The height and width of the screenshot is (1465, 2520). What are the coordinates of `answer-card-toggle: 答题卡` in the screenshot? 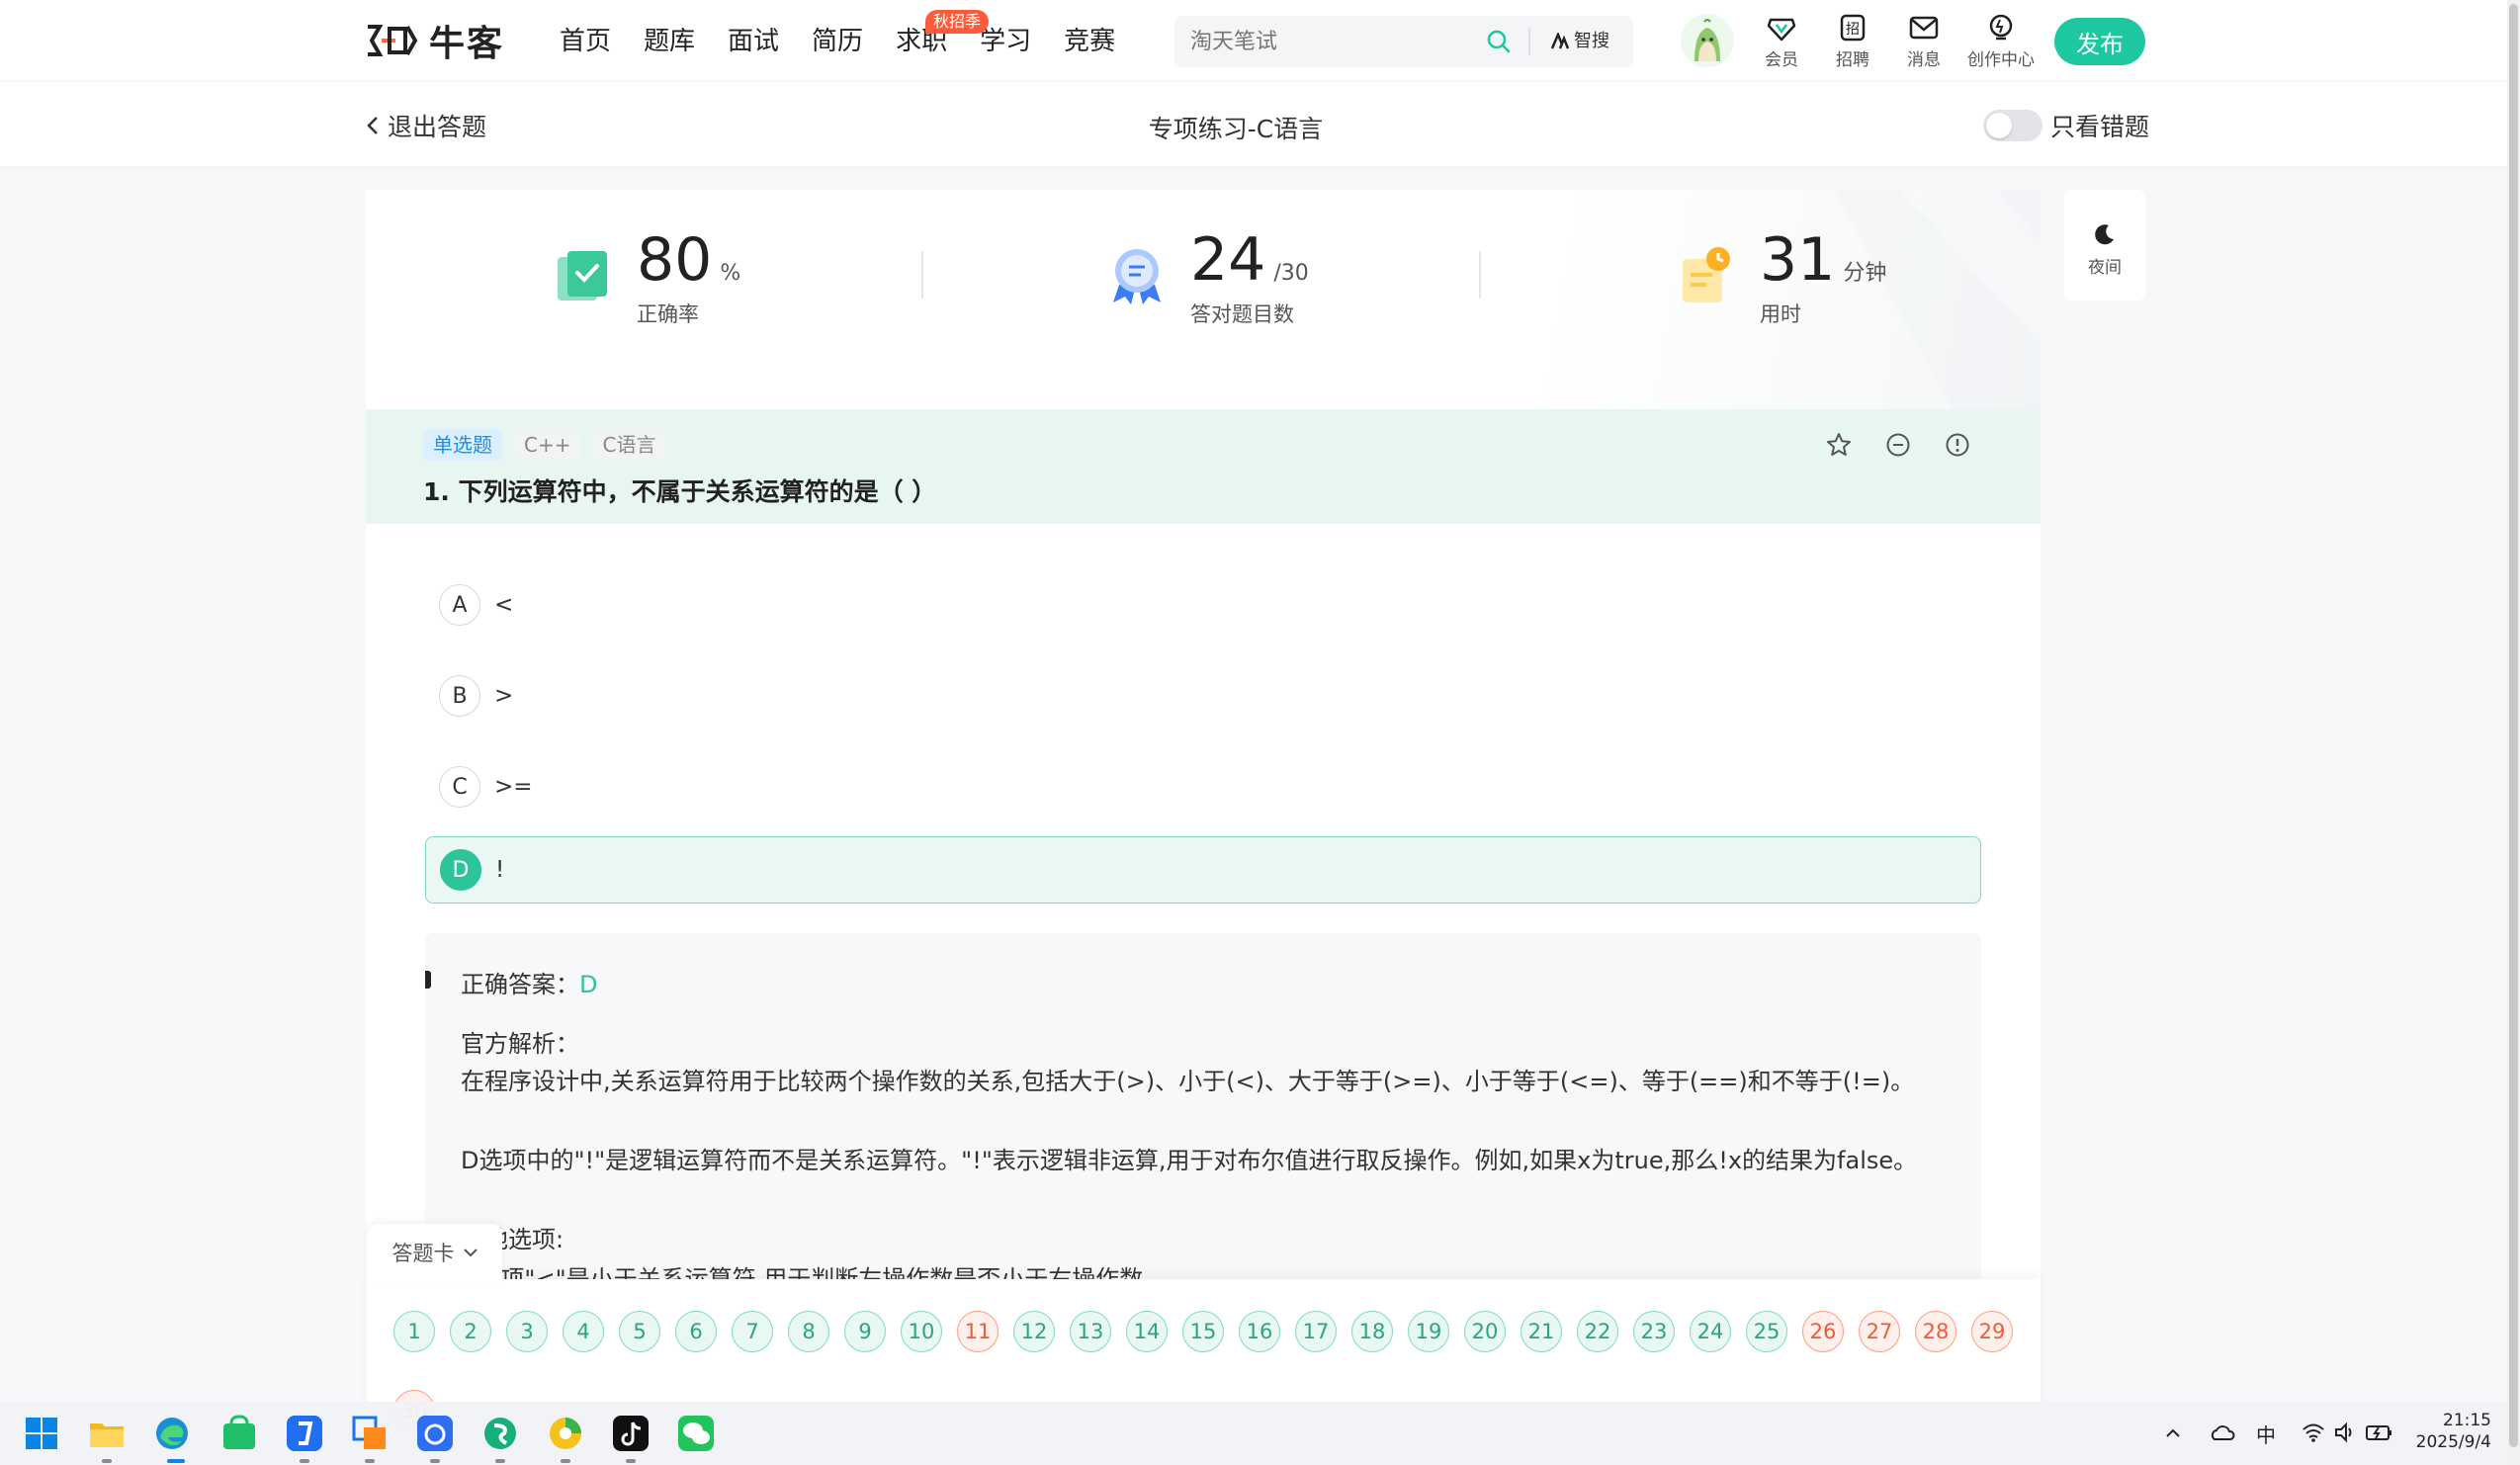 It's located at (435, 1253).